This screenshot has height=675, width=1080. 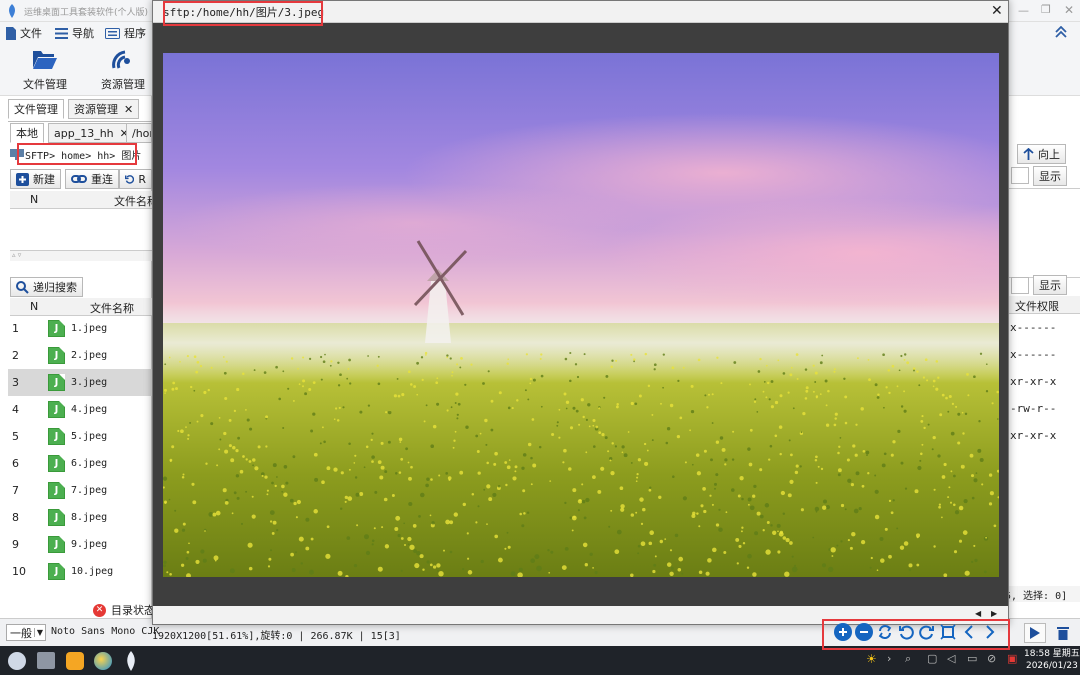 What do you see at coordinates (80, 382) in the screenshot?
I see `table-row: 3 J 3.jpeg` at bounding box center [80, 382].